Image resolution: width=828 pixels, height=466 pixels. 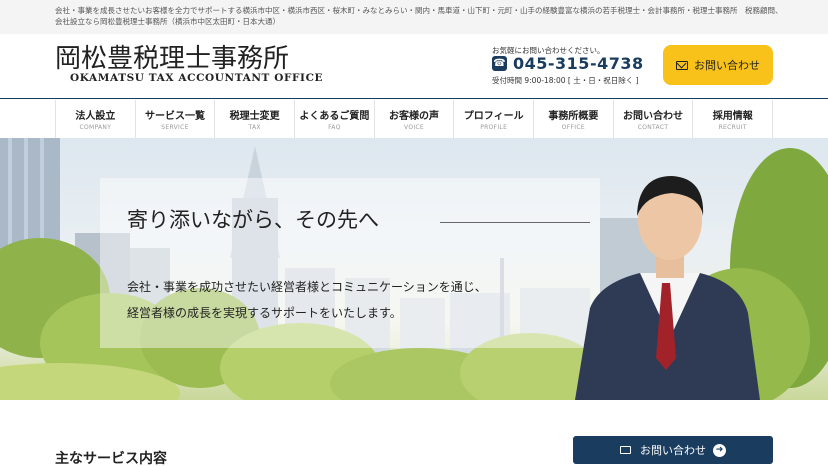 What do you see at coordinates (573, 127) in the screenshot?
I see `nav-sublabel: OFFICE` at bounding box center [573, 127].